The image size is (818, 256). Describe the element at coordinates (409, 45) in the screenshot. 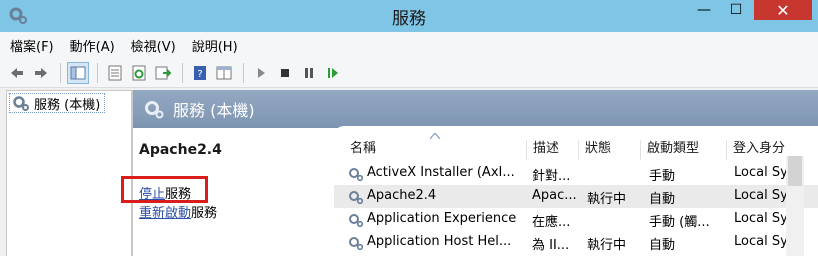

I see `menu-bar: 檔案(F) 動作(A) 檢視(V) 說明(H)` at that location.